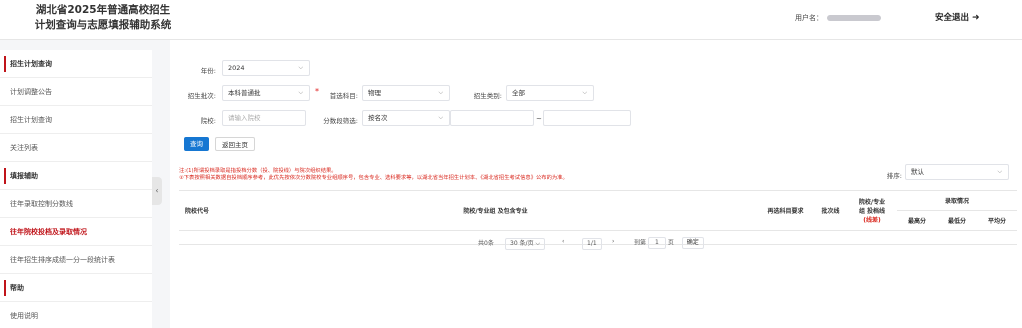 The height and width of the screenshot is (328, 1022). Describe the element at coordinates (495, 210) in the screenshot. I see `col-group-majors: 院校/专业组 及包含专业` at that location.